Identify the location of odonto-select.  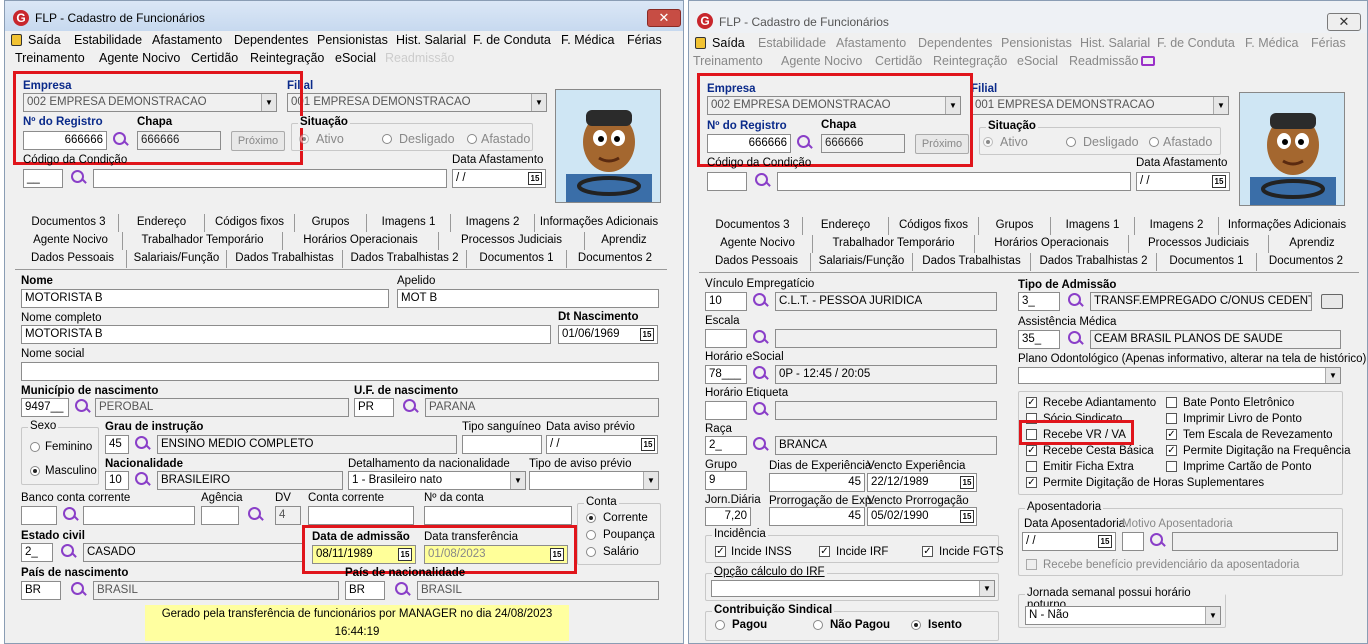
(1179, 375).